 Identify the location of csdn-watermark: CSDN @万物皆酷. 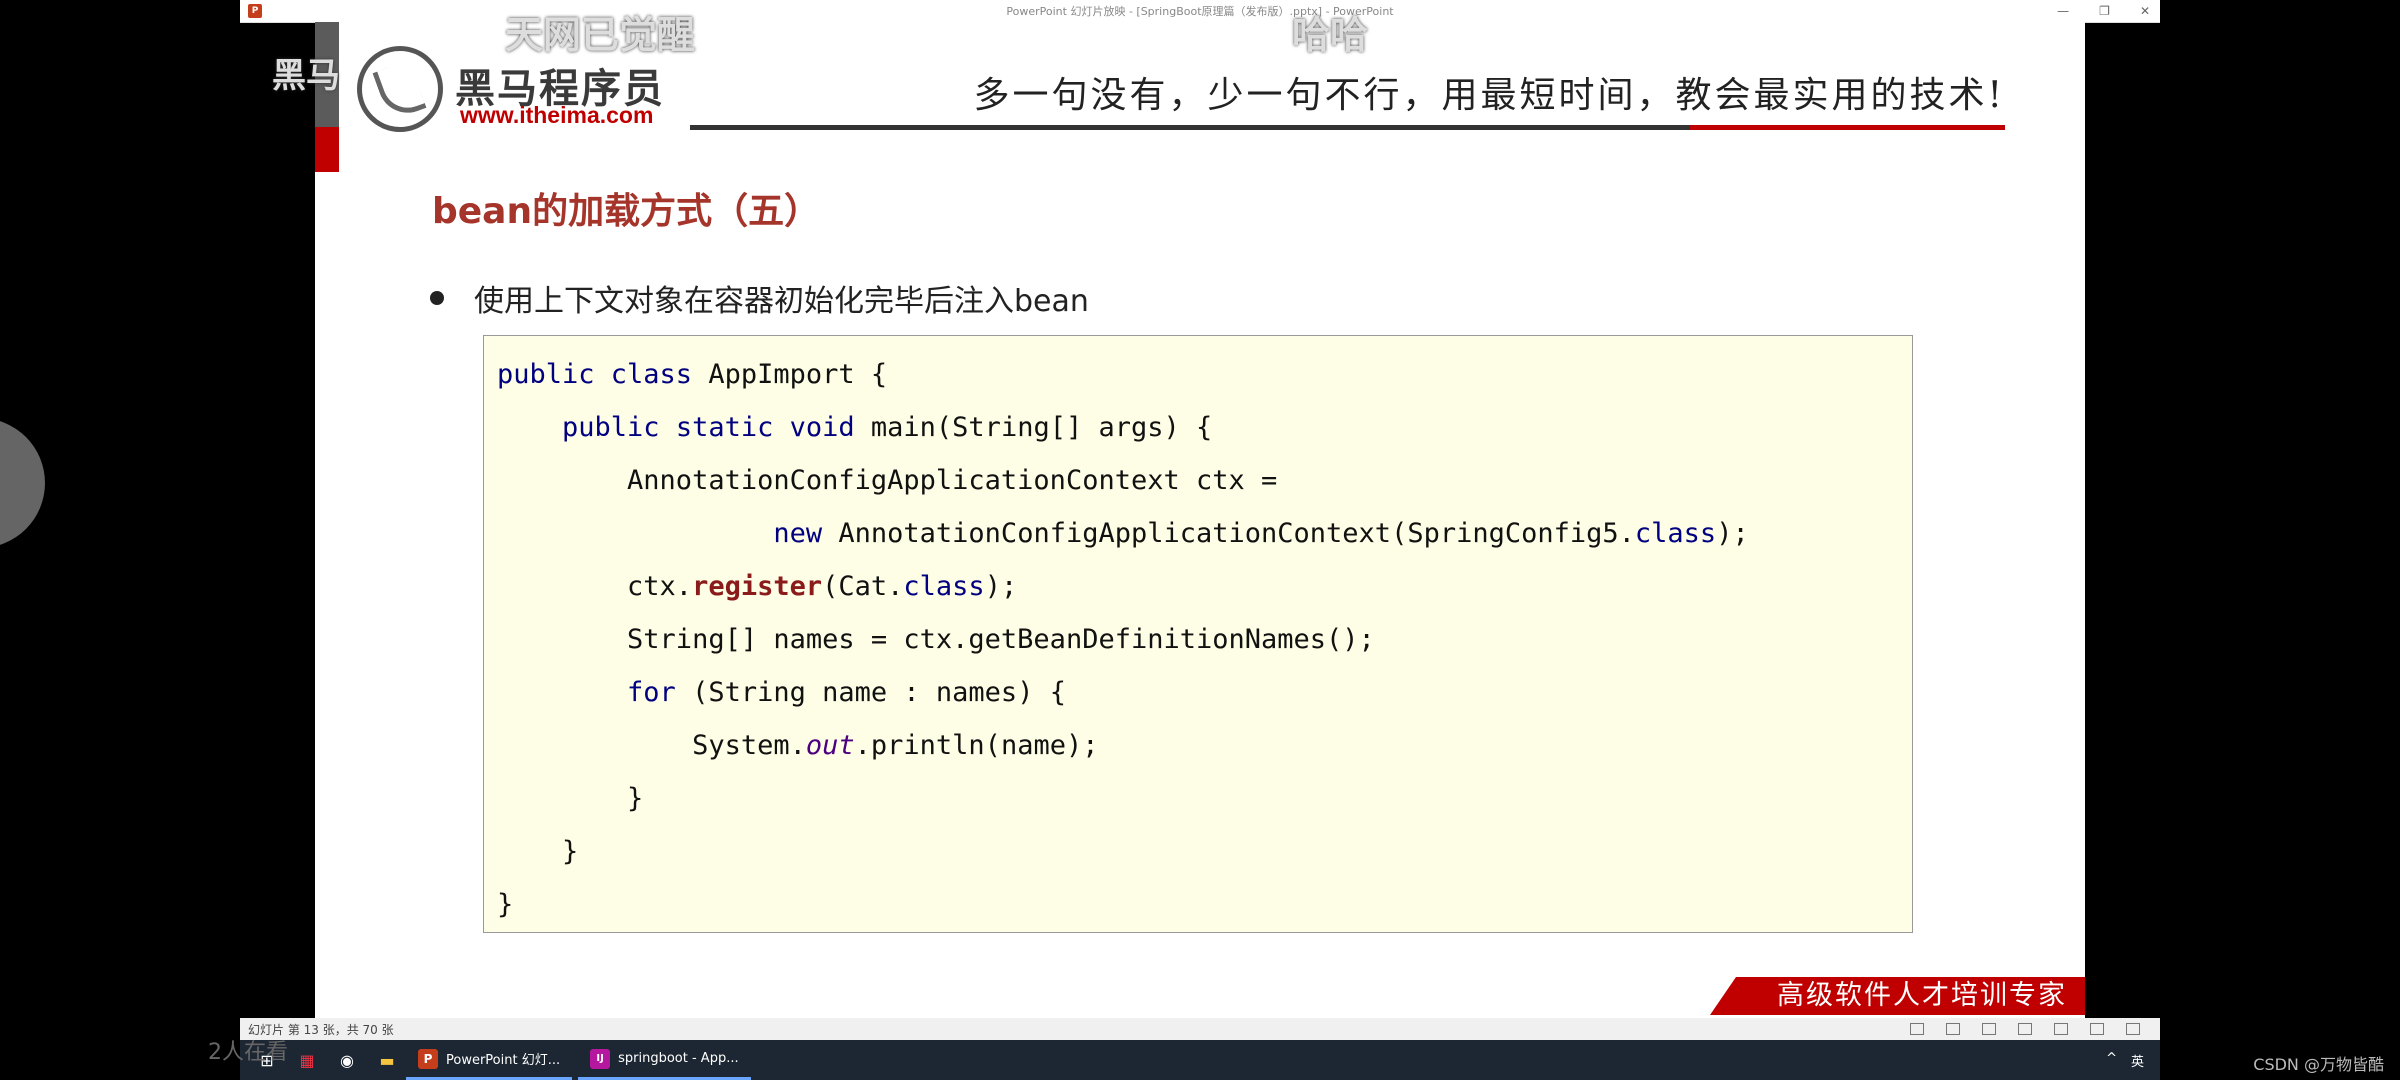
(2318, 1064).